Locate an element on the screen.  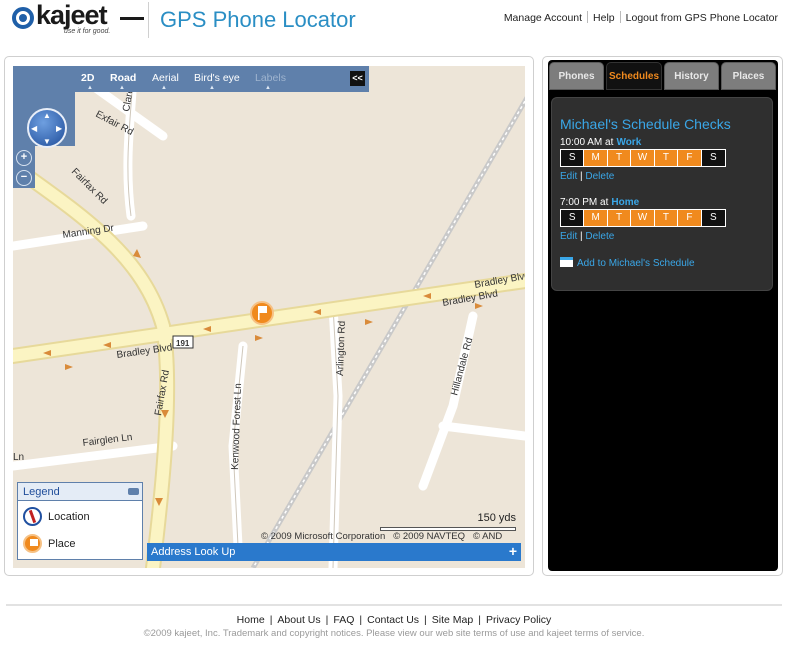
footer-link-privacy: Privacy Policy is located at coordinates (518, 620).